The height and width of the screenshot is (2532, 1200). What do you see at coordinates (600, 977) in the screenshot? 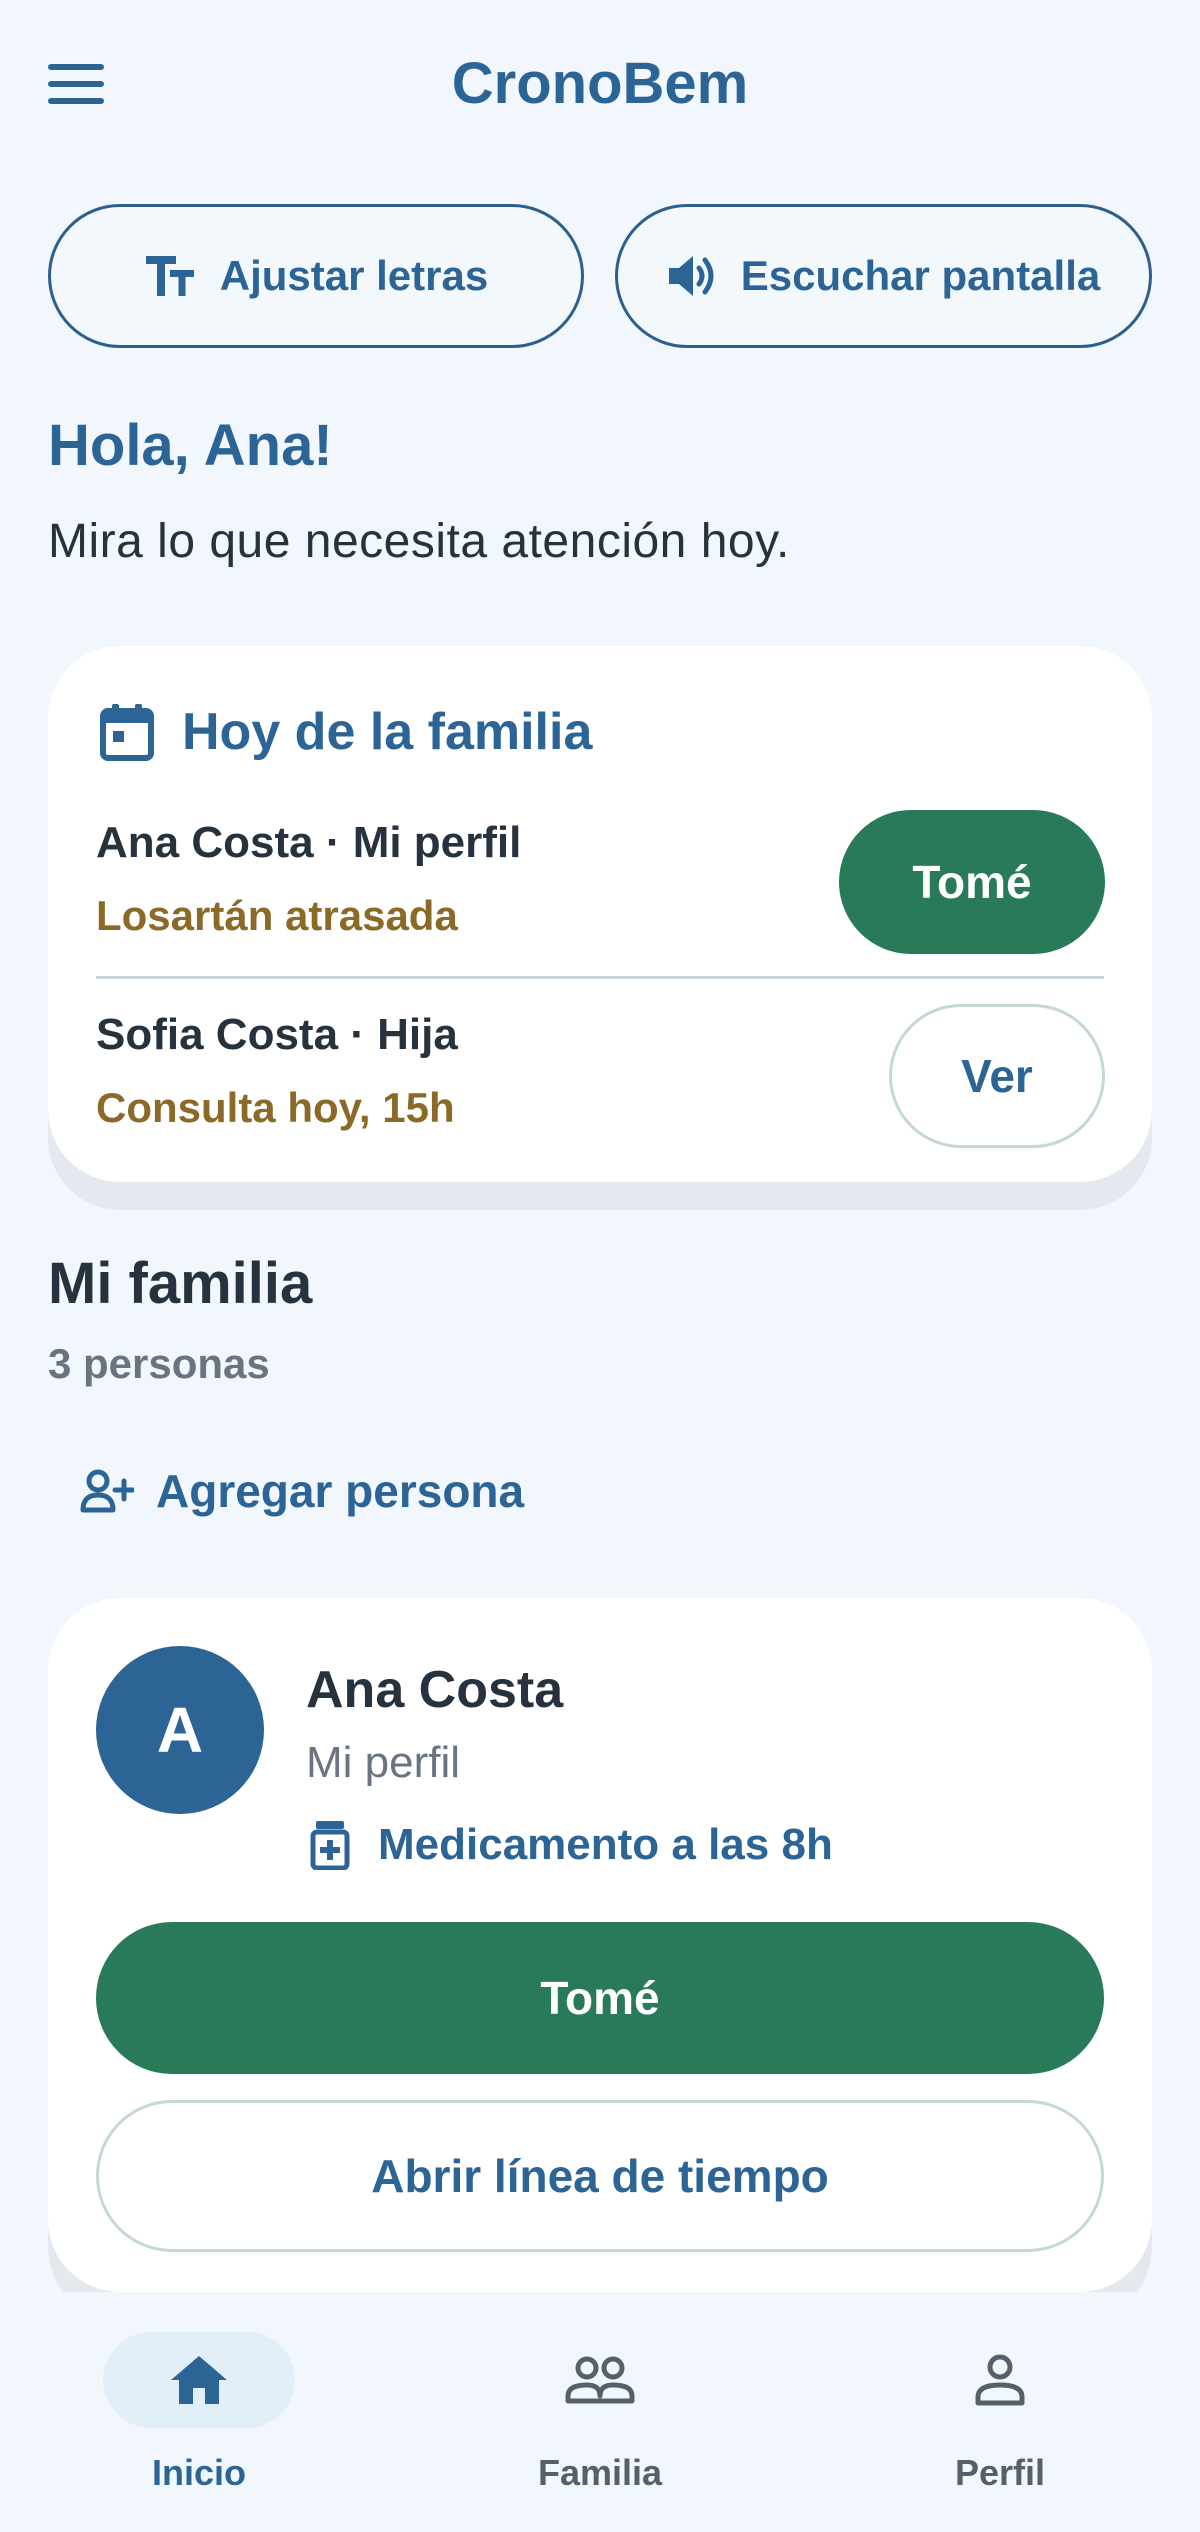
I see `divider` at bounding box center [600, 977].